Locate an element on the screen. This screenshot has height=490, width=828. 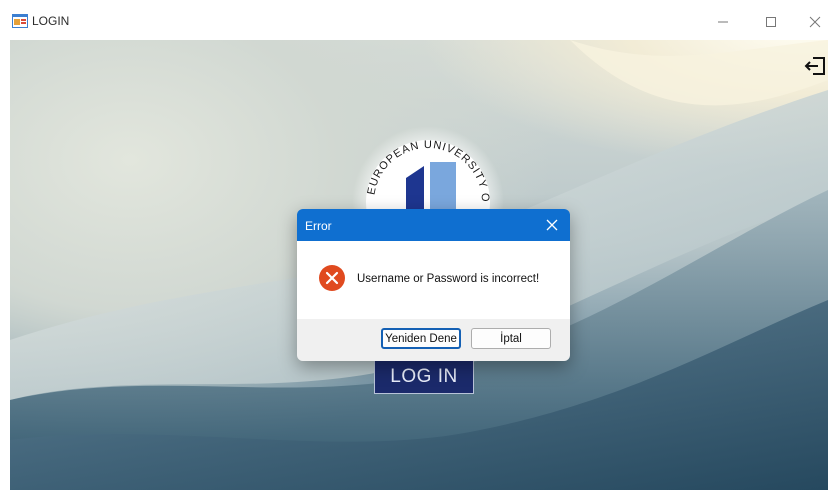
maximize-icon is located at coordinates (771, 22).